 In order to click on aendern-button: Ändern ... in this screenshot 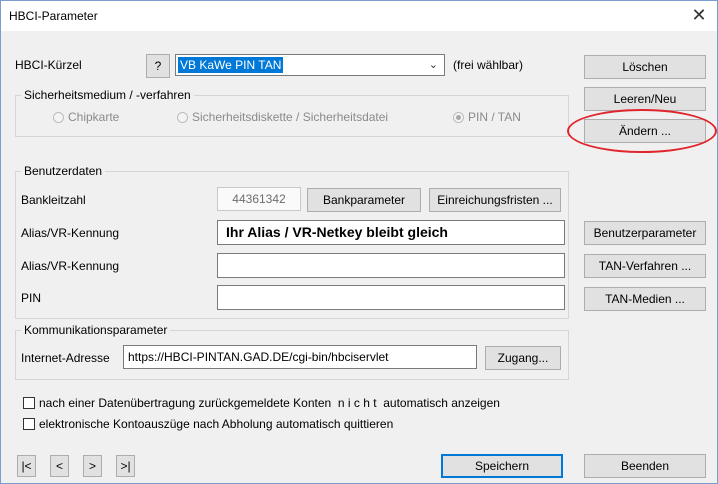, I will do `click(645, 131)`.